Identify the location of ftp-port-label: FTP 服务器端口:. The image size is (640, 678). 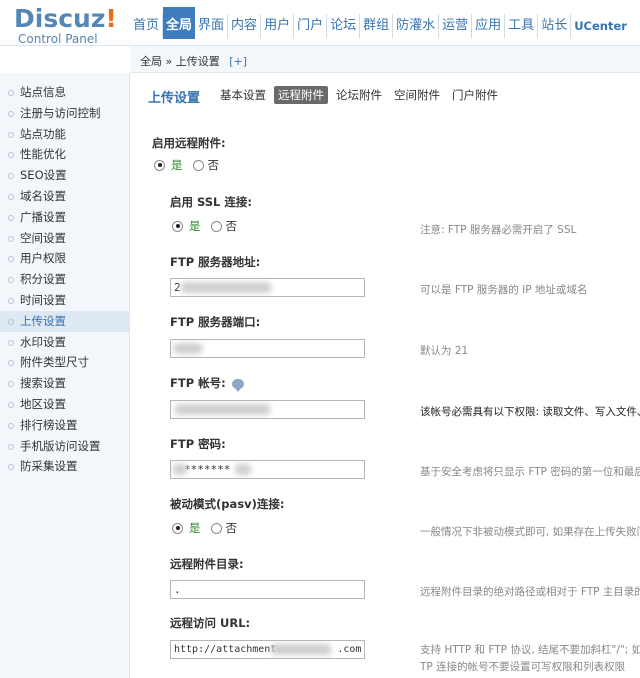
(215, 322).